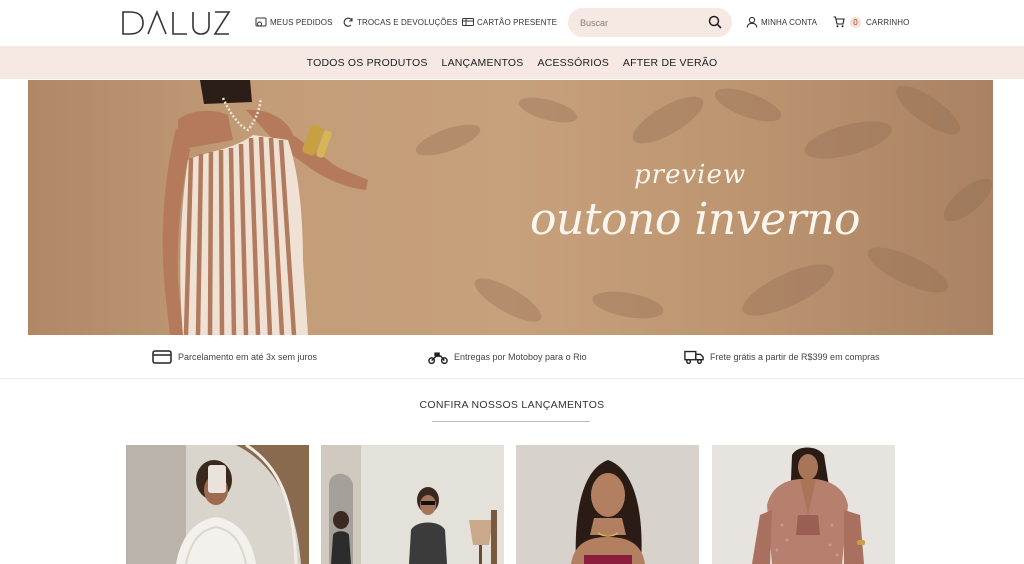 The width and height of the screenshot is (1024, 564). What do you see at coordinates (438, 357) in the screenshot?
I see `motorcycle-icon` at bounding box center [438, 357].